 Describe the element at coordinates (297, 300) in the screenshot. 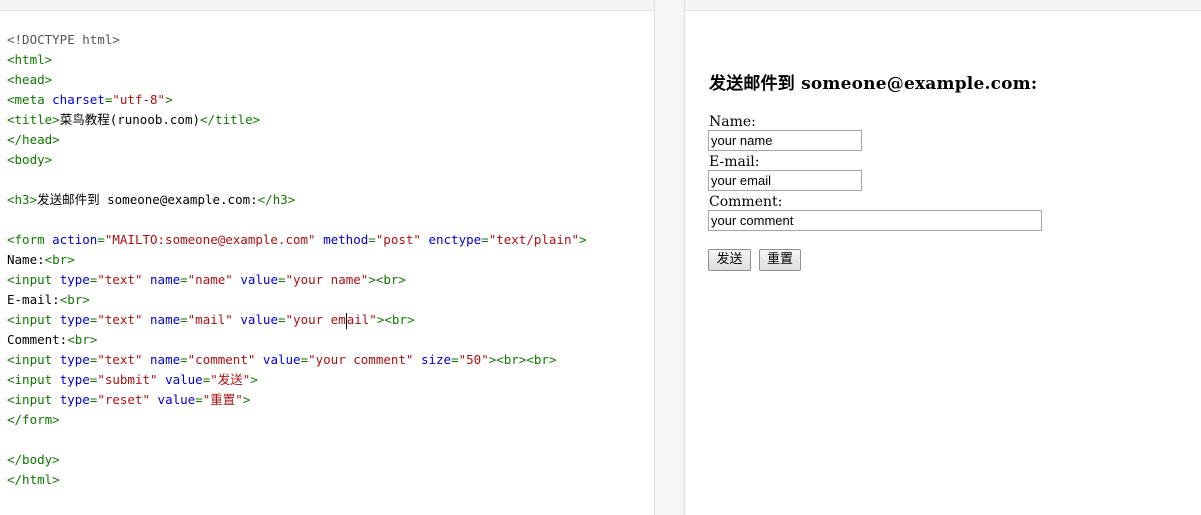

I see `code-line: E-mail:<br>` at that location.